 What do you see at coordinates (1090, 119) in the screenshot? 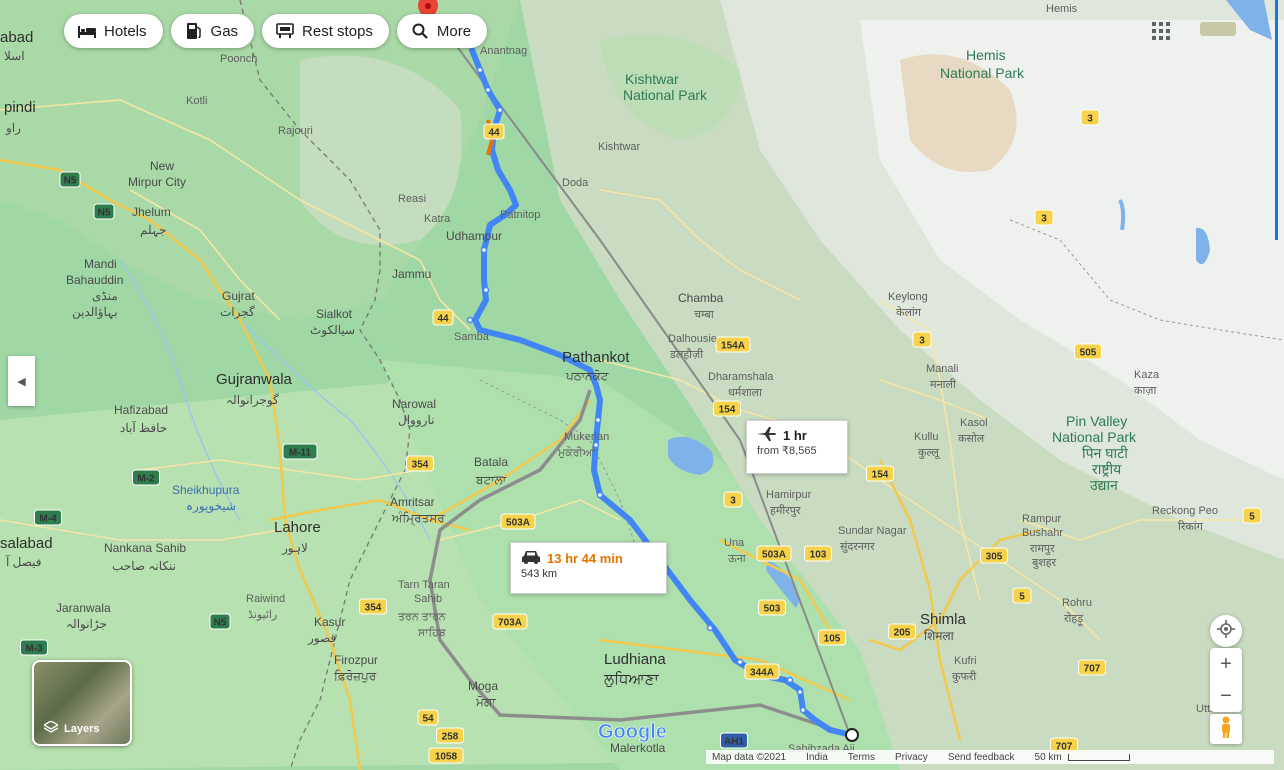
I see `highway-shield-label-2: 3` at bounding box center [1090, 119].